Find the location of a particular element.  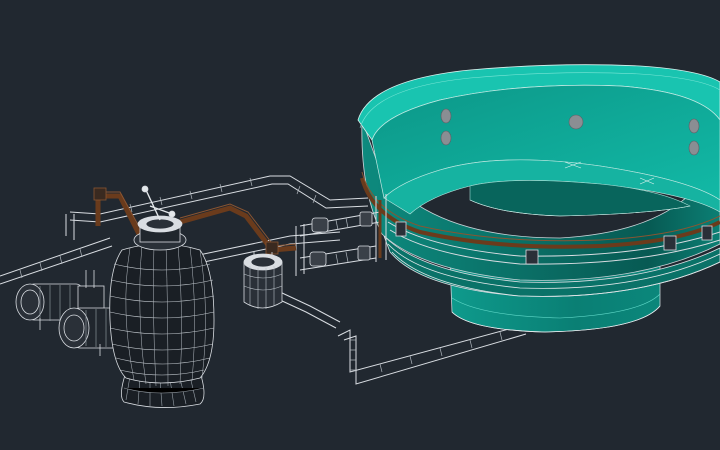

heater-canister is located at coordinates (263, 280).